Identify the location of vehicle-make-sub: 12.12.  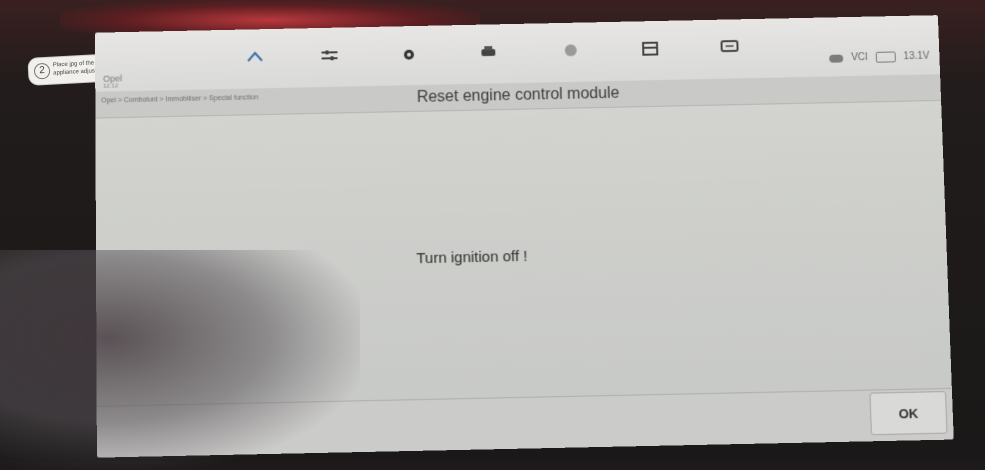
(110, 86).